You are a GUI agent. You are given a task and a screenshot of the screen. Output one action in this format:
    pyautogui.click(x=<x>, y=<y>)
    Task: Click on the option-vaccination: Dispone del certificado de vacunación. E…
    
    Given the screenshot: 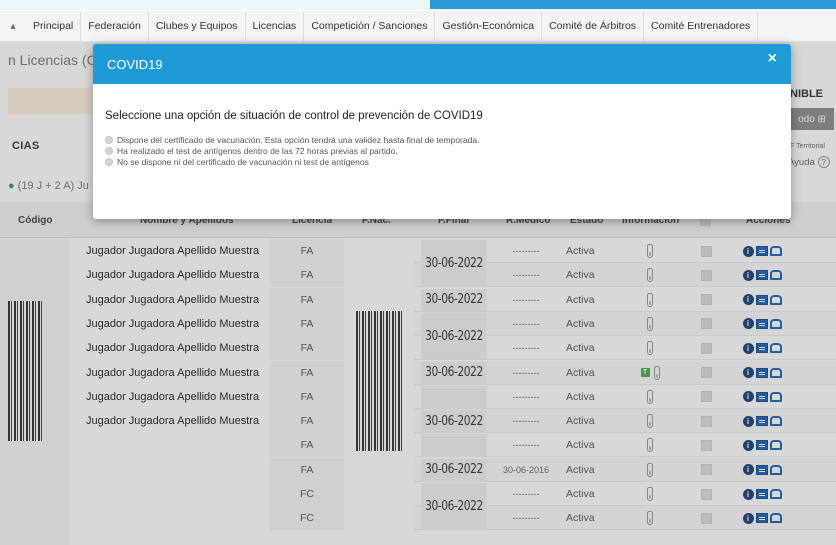 What is the action you would take?
    pyautogui.click(x=442, y=139)
    